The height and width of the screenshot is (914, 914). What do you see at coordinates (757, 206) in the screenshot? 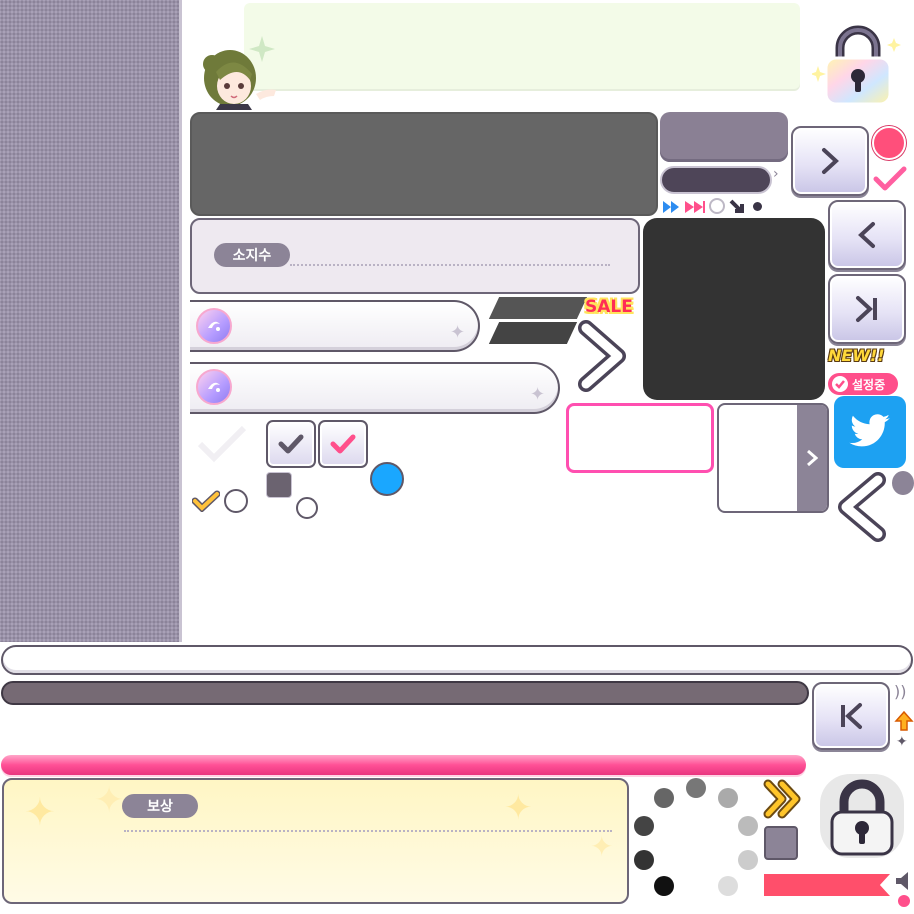
I see `dot-indicator` at bounding box center [757, 206].